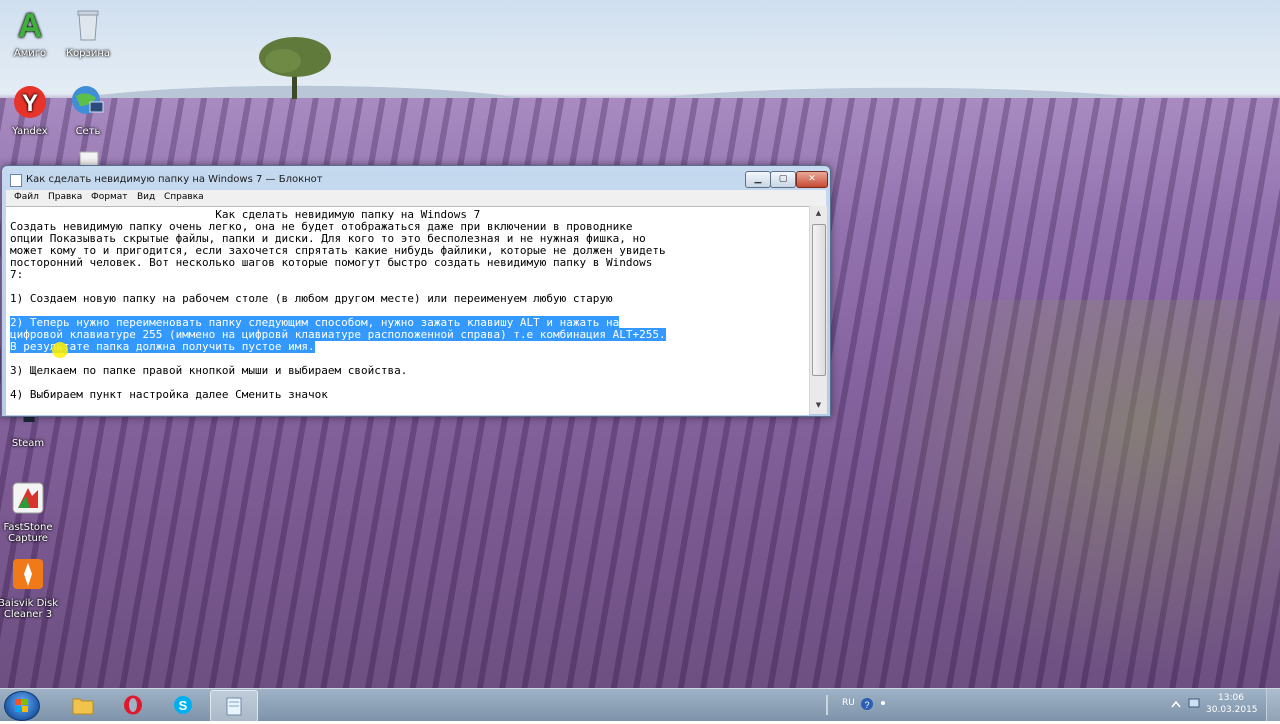 The height and width of the screenshot is (724, 1280). I want to click on svg-text: S, so click(183, 705).